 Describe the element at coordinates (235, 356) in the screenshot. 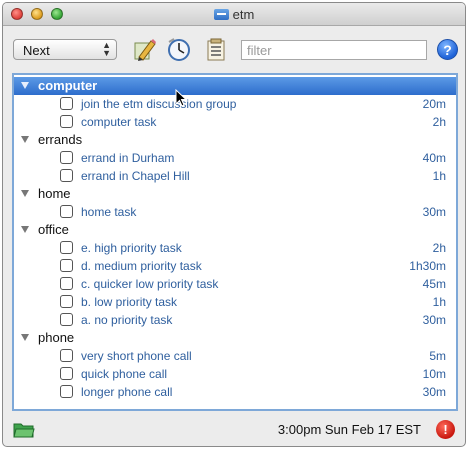

I see `task-row: very short phone call 5m` at that location.